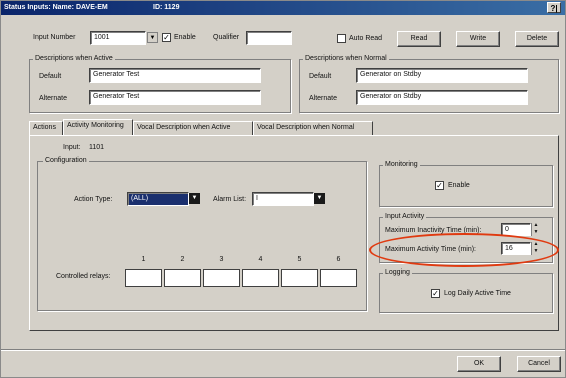 The width and height of the screenshot is (566, 378). Describe the element at coordinates (536, 233) in the screenshot. I see `spin-down-icon: ▼` at that location.